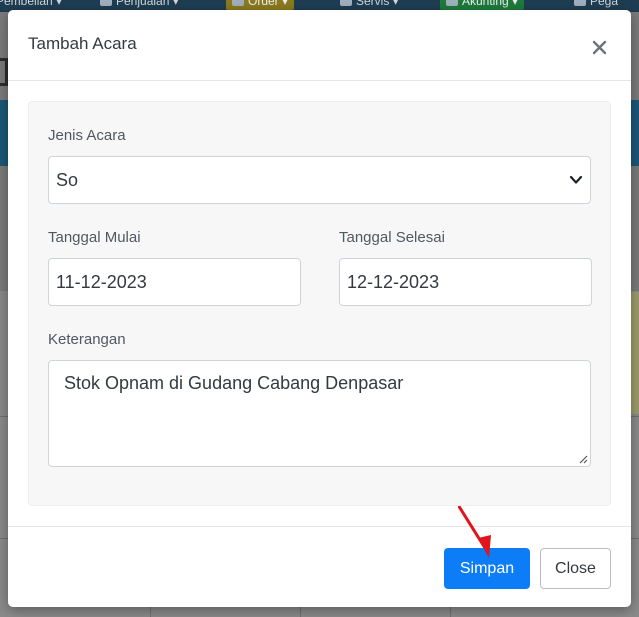 The width and height of the screenshot is (639, 617). What do you see at coordinates (319, 45) in the screenshot?
I see `modal-header: Tambah Acara` at bounding box center [319, 45].